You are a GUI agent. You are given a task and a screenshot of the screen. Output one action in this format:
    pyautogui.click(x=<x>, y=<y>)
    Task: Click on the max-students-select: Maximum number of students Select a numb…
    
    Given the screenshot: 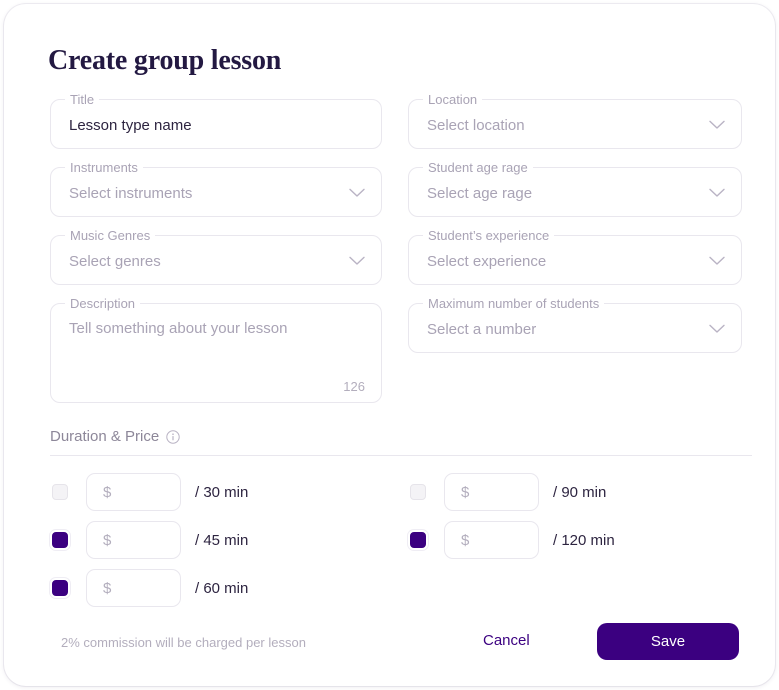 What is the action you would take?
    pyautogui.click(x=575, y=324)
    